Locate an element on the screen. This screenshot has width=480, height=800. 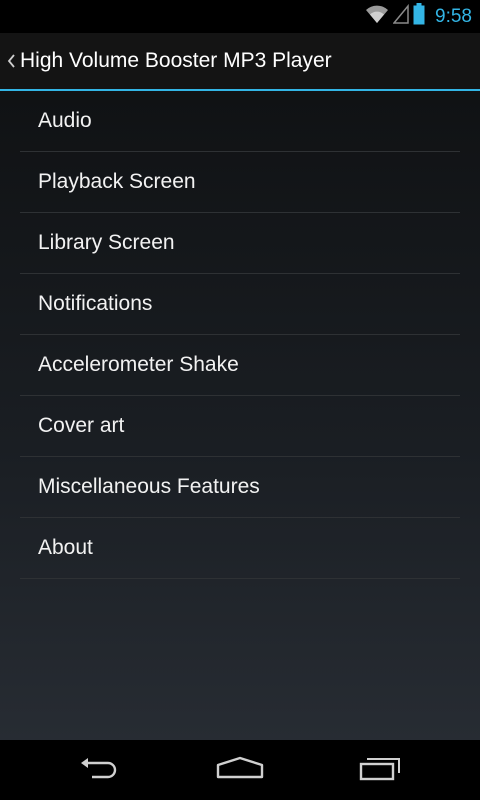
chevron-left-icon is located at coordinates (11, 61).